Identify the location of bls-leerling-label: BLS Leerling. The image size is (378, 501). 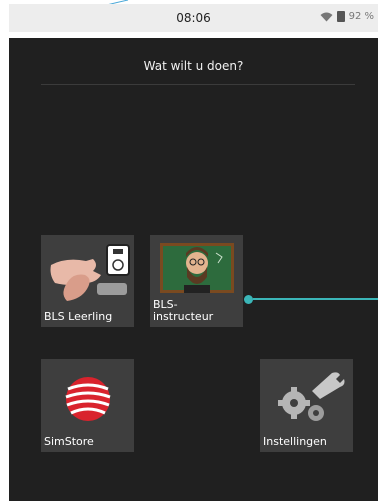
(78, 316).